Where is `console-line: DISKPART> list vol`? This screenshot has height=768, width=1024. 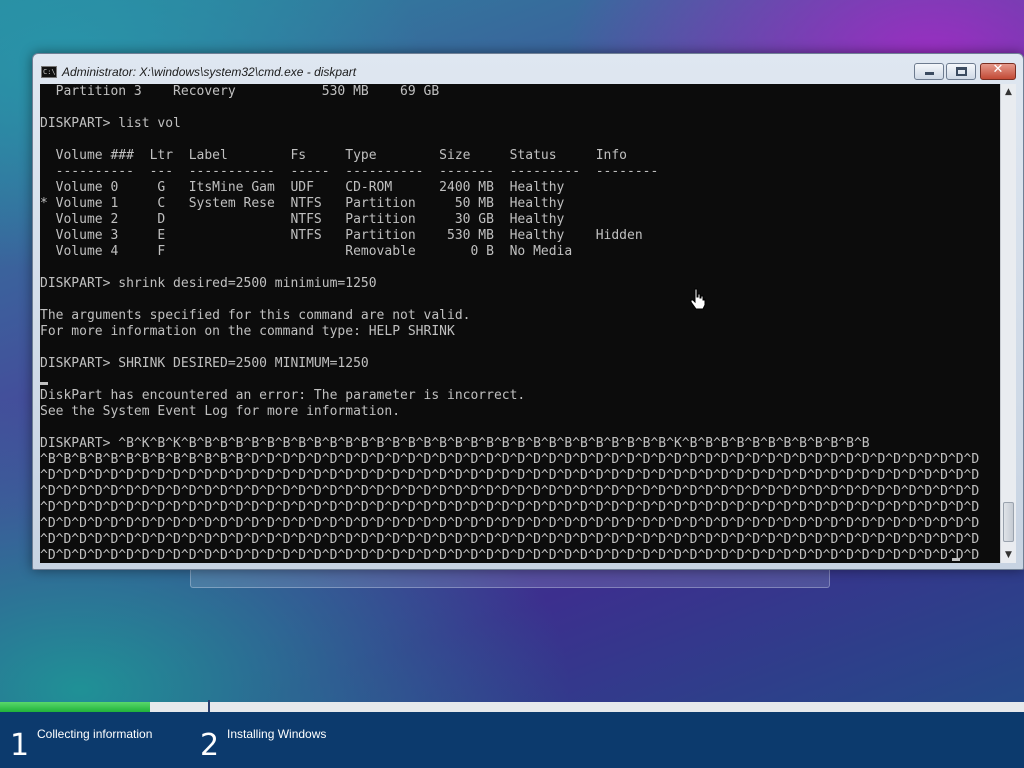
console-line: DISKPART> list vol is located at coordinates (110, 123).